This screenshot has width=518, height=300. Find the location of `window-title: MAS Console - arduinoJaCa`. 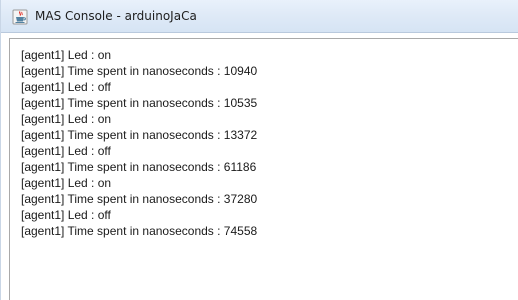

window-title: MAS Console - arduinoJaCa is located at coordinates (116, 16).